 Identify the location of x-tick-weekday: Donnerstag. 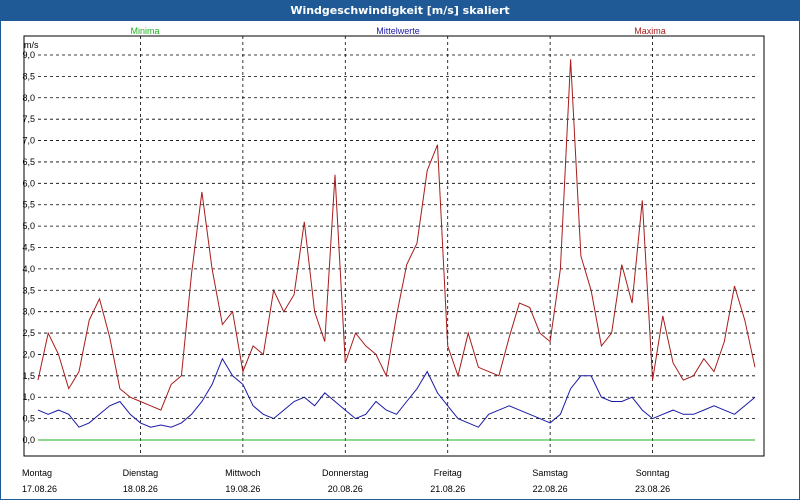
(345, 473).